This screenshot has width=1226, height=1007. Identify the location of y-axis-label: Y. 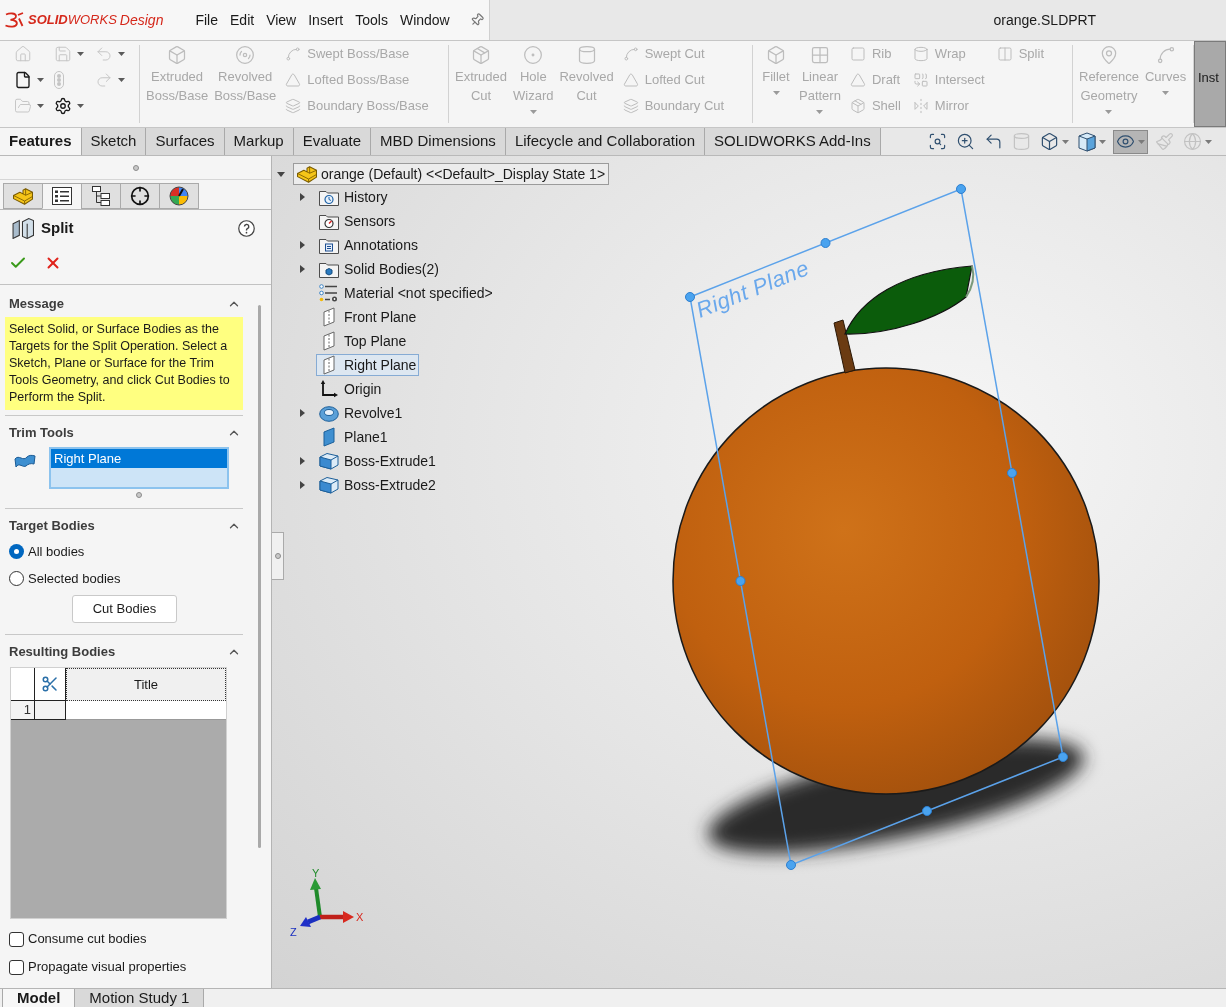
(316, 873).